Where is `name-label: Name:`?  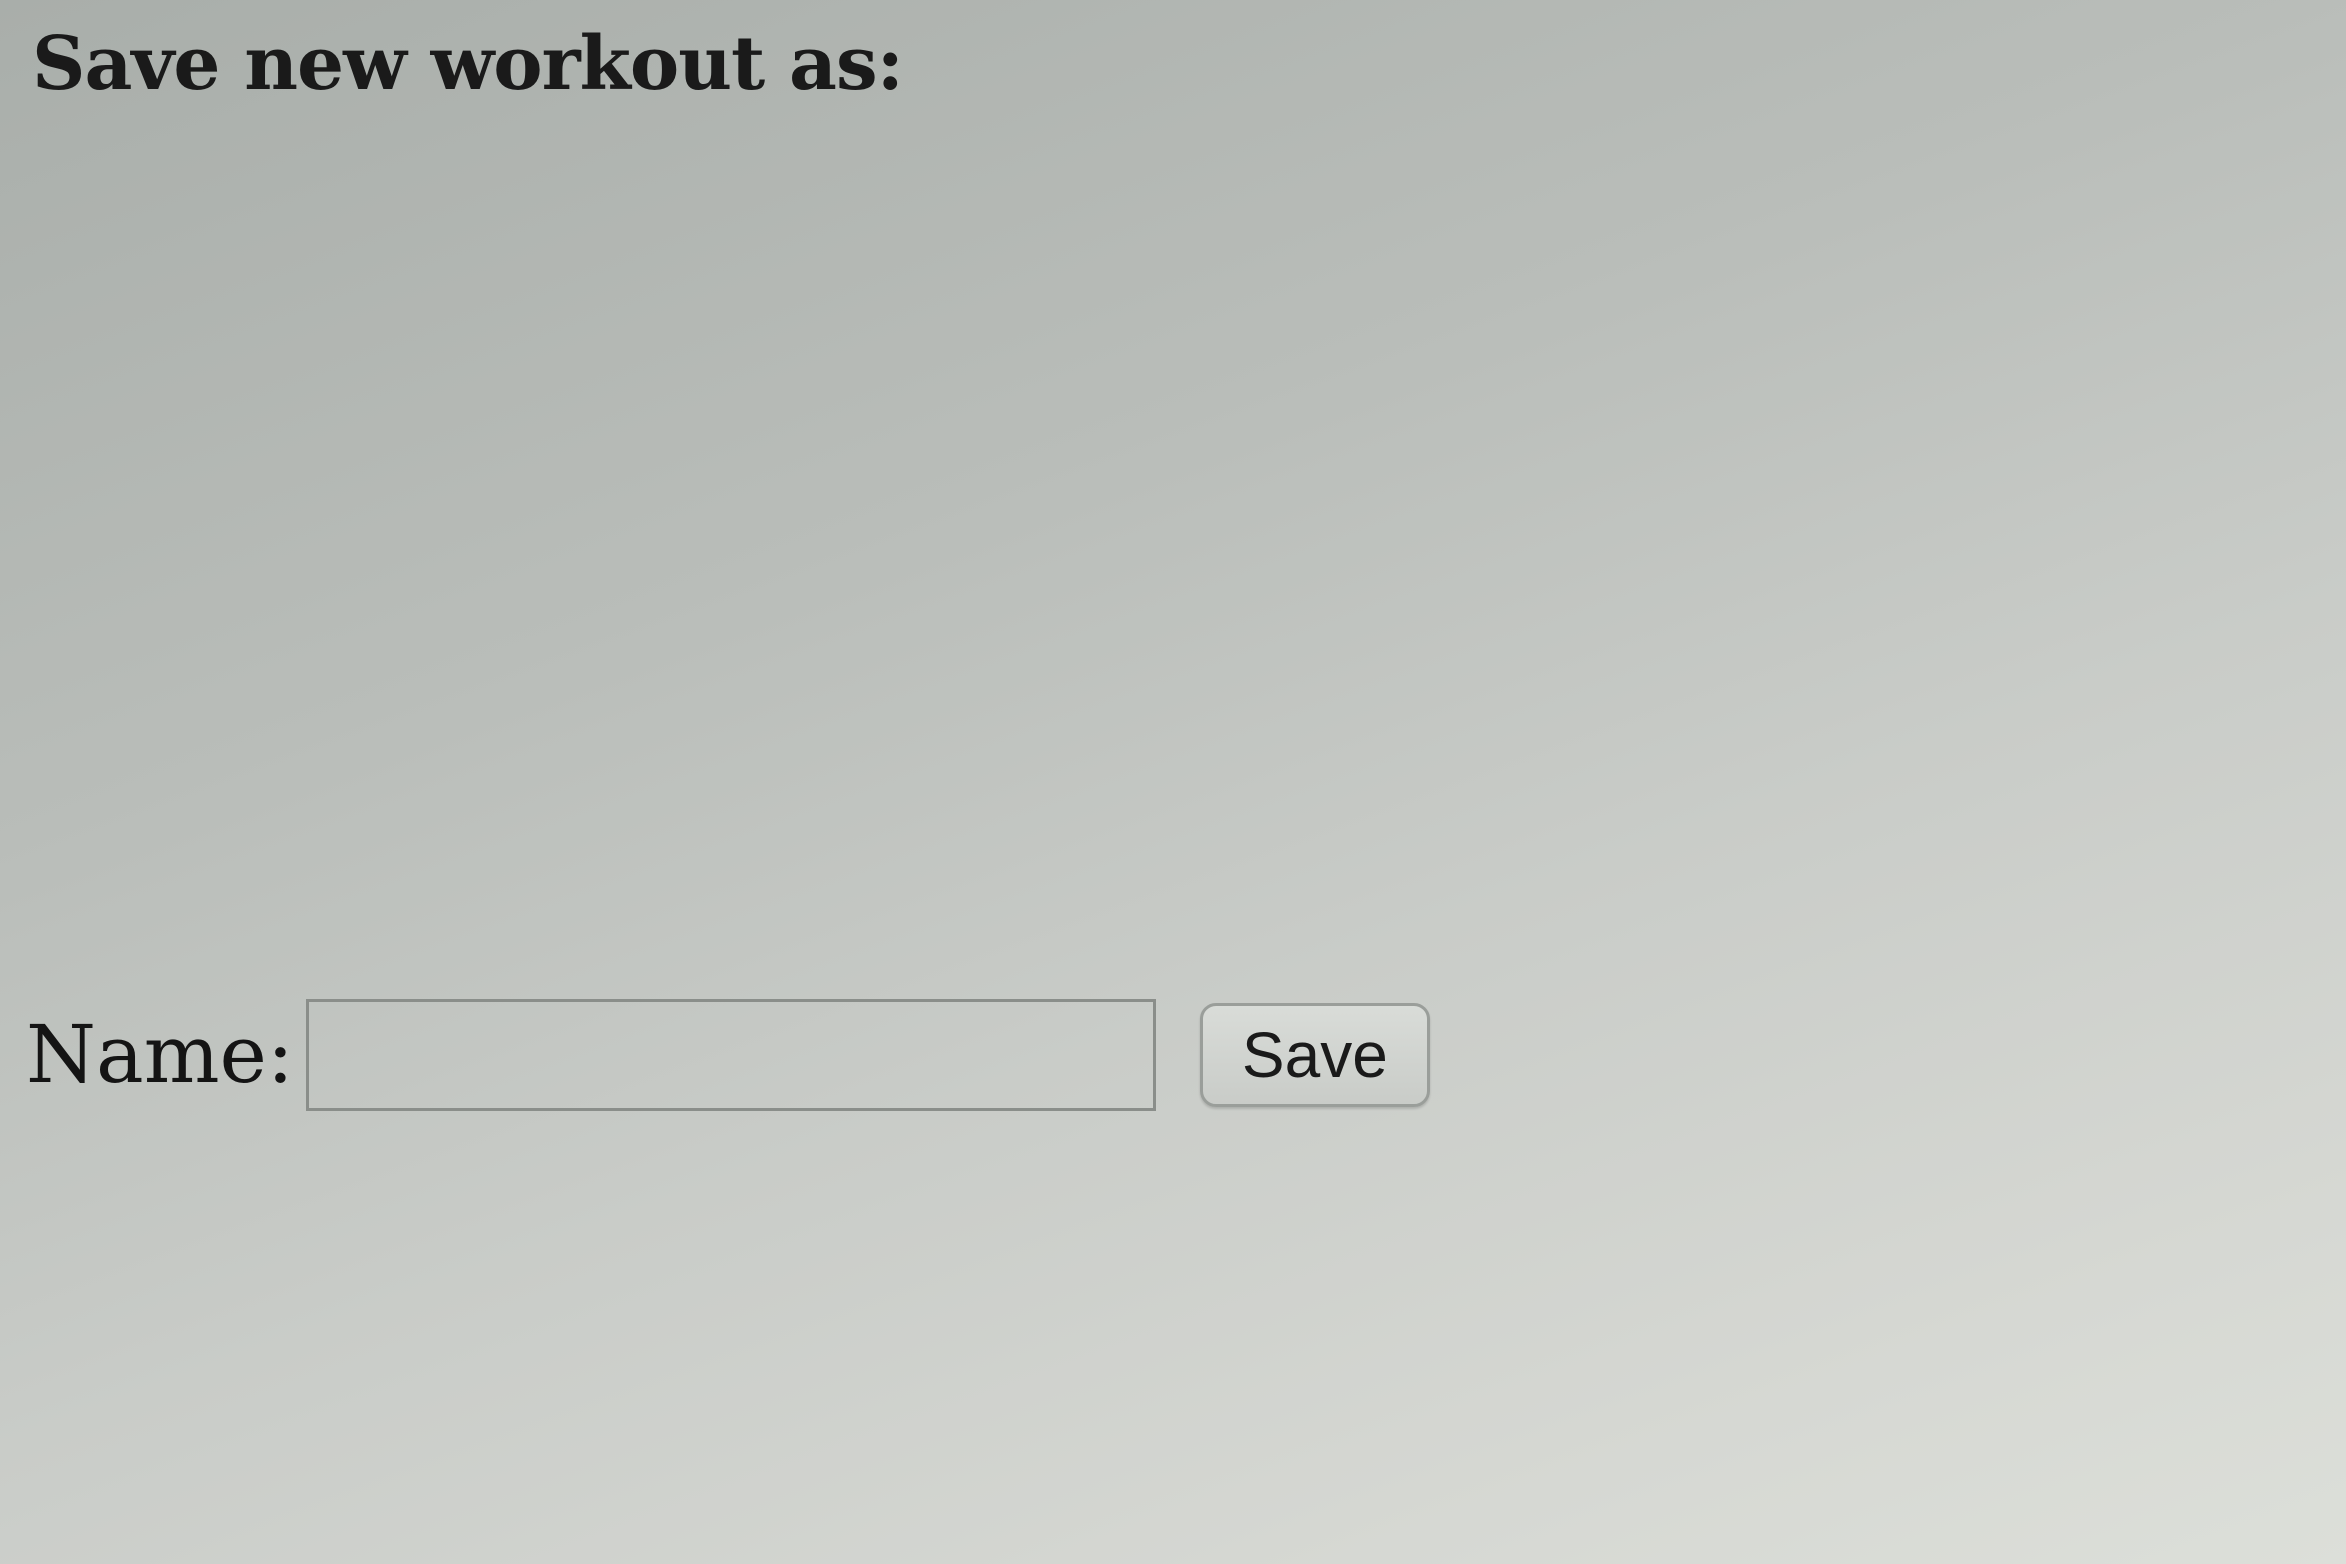 name-label: Name: is located at coordinates (160, 1054).